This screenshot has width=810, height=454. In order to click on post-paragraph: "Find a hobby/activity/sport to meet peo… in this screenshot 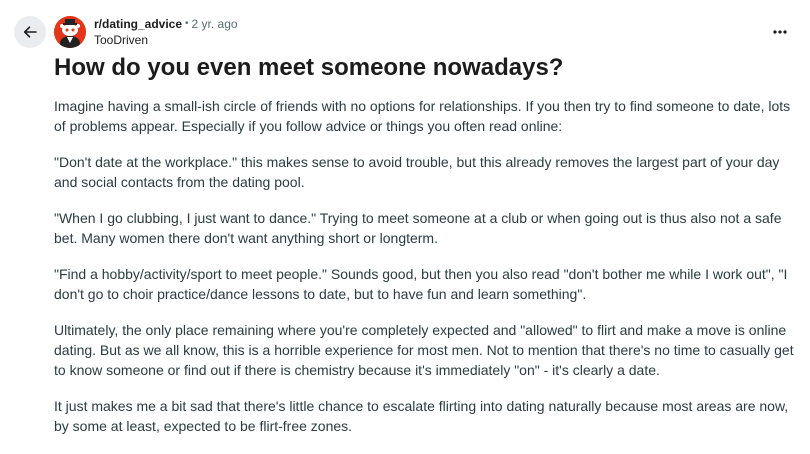, I will do `click(421, 284)`.